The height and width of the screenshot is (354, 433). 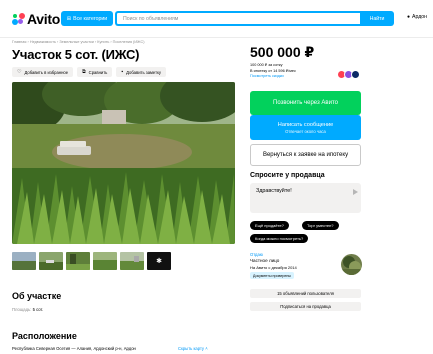 I want to click on price-per-unit: 100 000 ₽ за сотку, so click(x=266, y=65).